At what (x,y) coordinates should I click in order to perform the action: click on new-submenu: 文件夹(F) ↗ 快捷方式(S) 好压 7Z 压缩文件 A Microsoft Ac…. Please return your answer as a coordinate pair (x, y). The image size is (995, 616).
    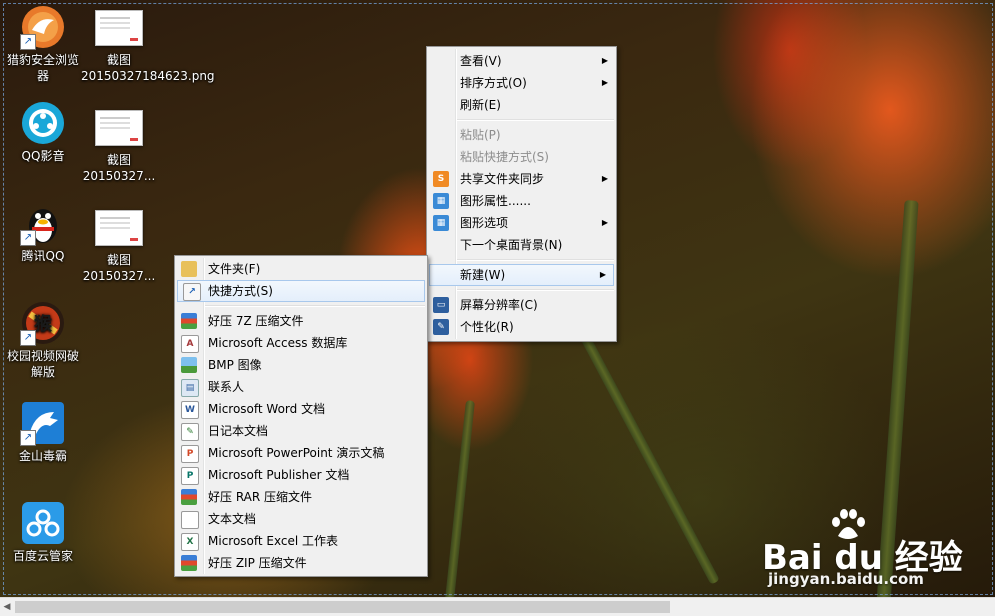
    Looking at the image, I should click on (301, 416).